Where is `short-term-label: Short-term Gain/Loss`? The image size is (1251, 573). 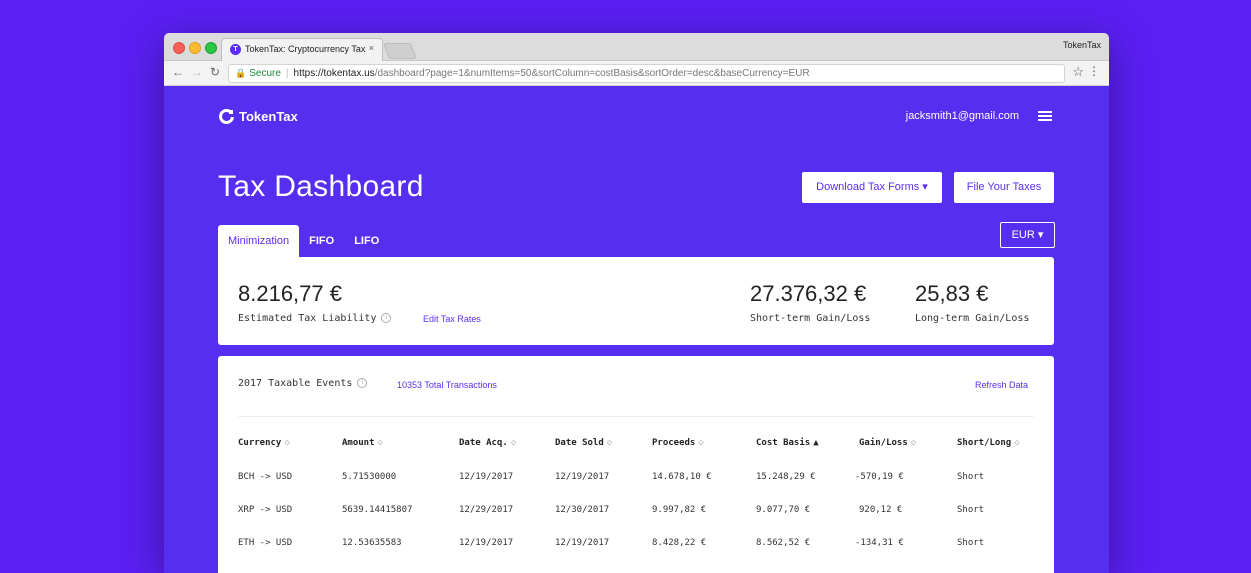
short-term-label: Short-term Gain/Loss is located at coordinates (810, 318).